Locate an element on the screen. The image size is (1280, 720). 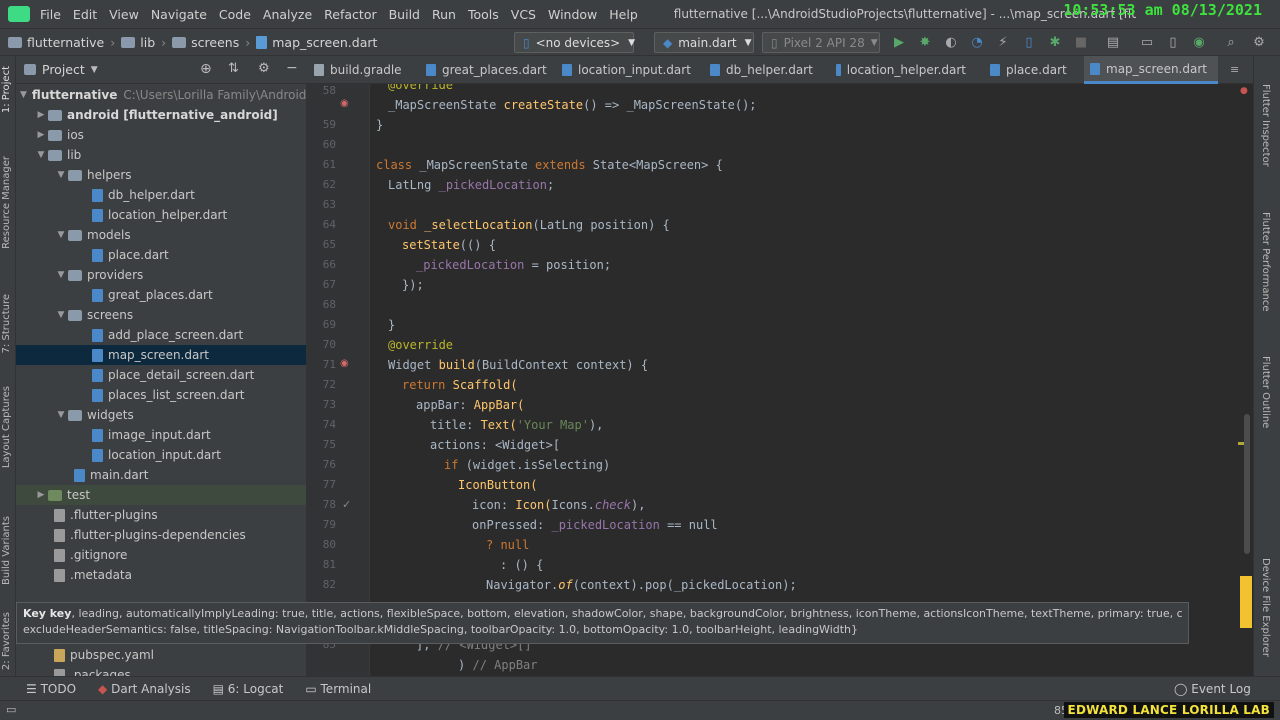
project-structure-icon: ▤ is located at coordinates (1113, 43).